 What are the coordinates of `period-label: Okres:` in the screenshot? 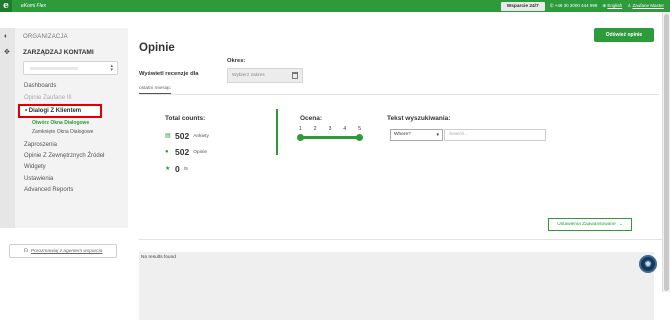 It's located at (236, 61).